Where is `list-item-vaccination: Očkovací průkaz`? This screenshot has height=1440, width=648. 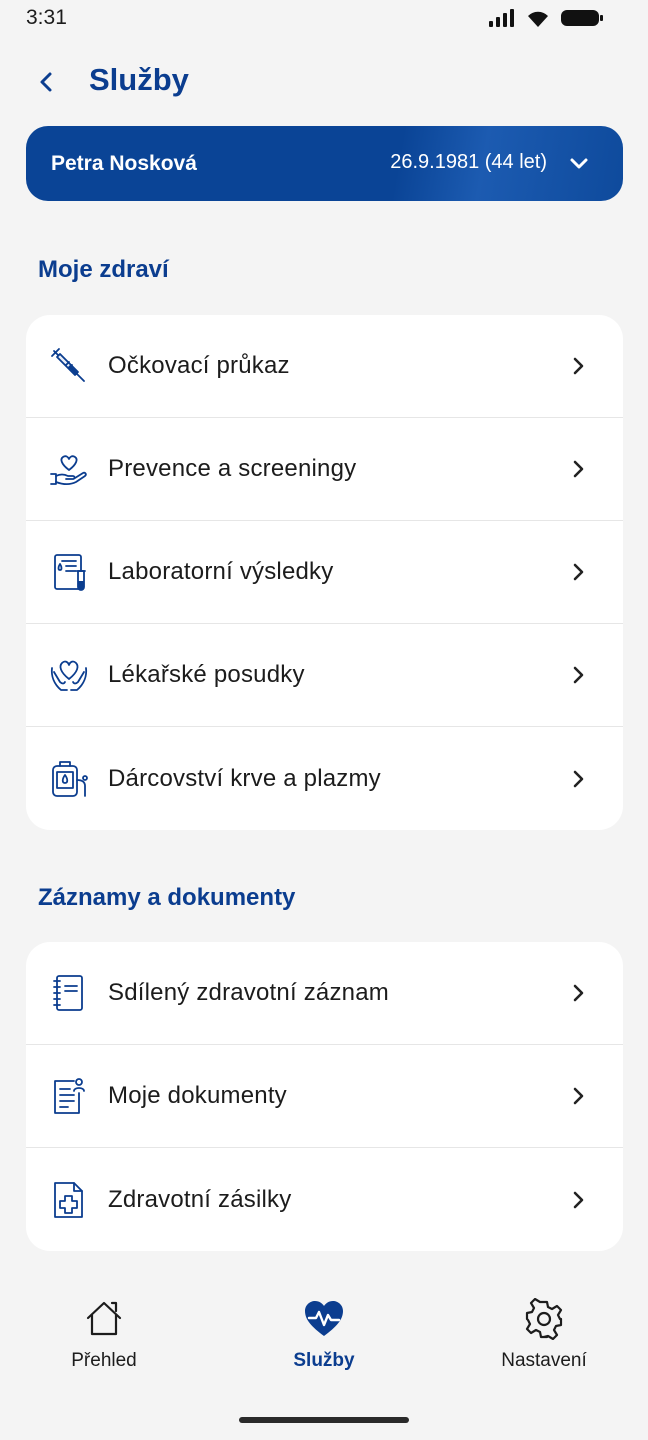
list-item-vaccination: Očkovací průkaz is located at coordinates (324, 366).